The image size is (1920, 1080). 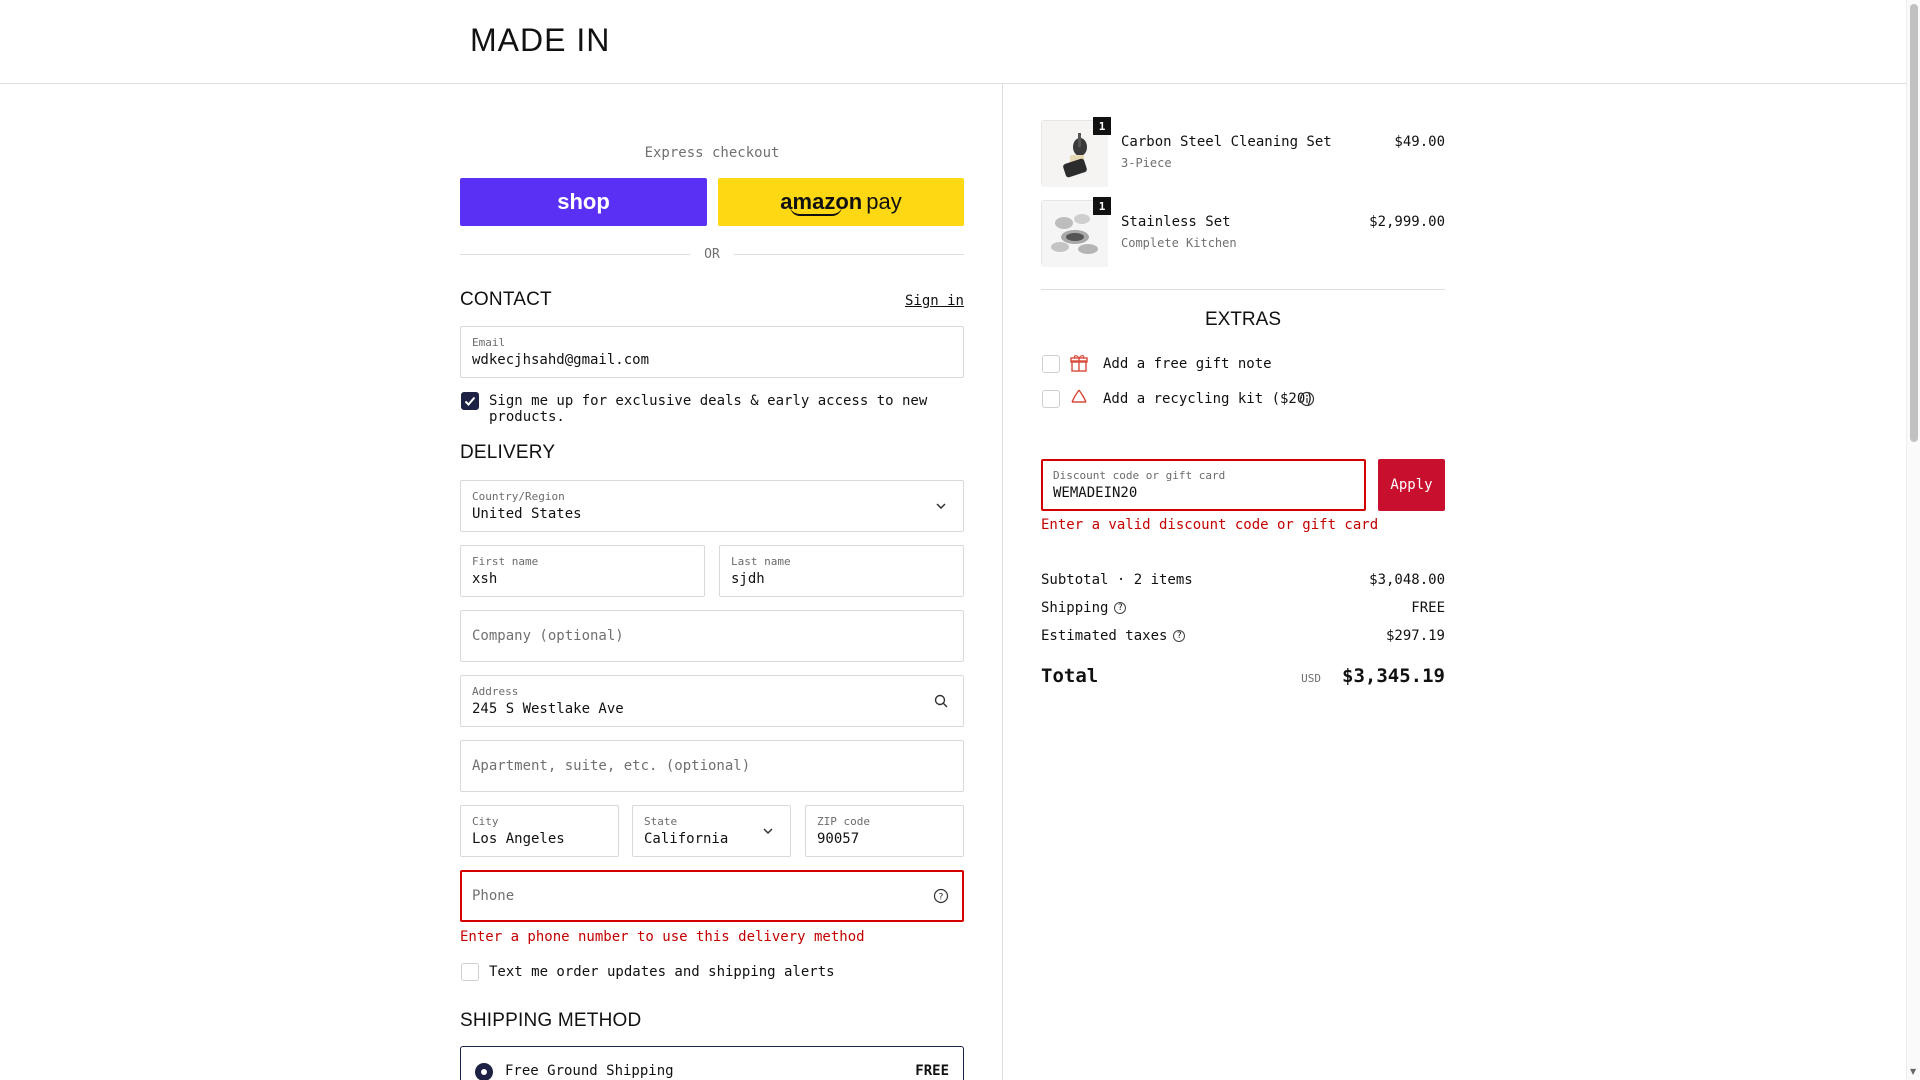 What do you see at coordinates (712, 636) in the screenshot?
I see `company-field: Company (optional)` at bounding box center [712, 636].